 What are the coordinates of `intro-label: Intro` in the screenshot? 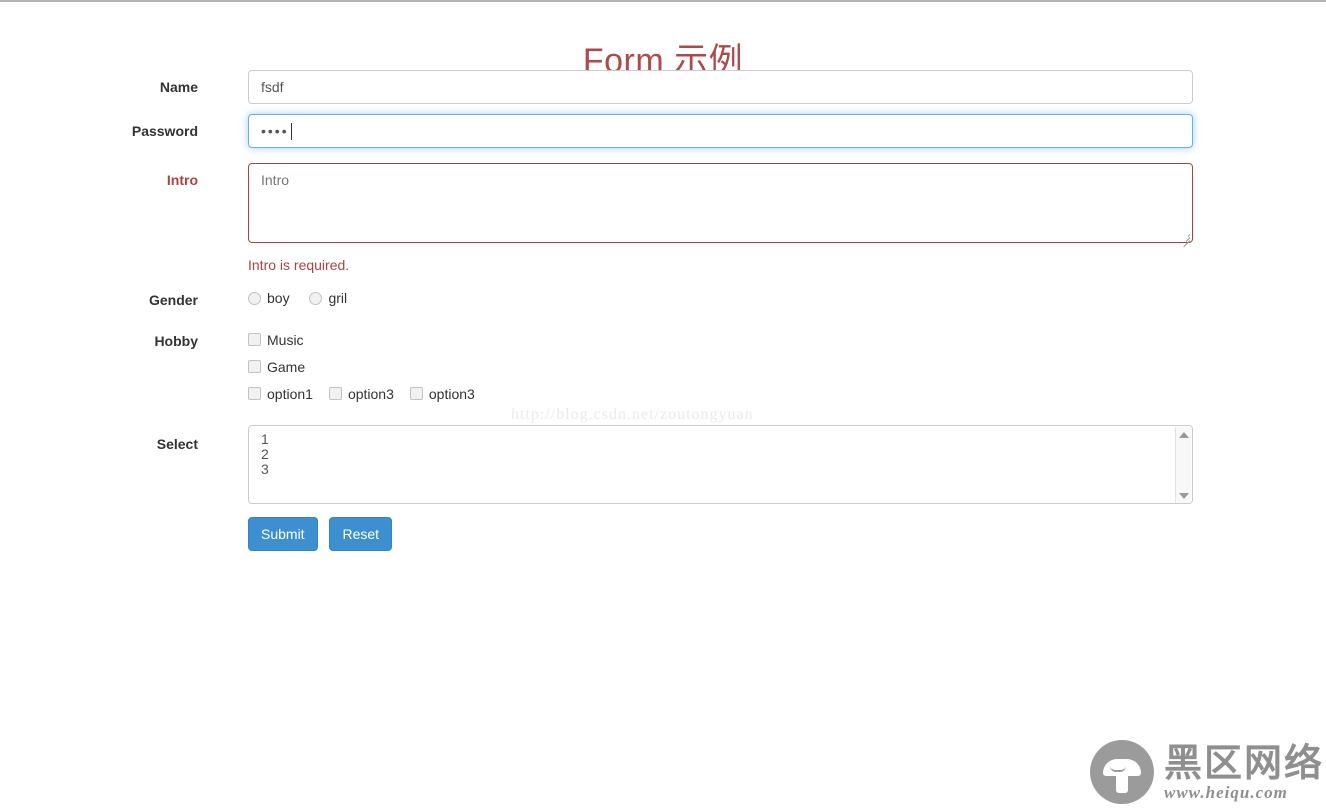 It's located at (182, 180).